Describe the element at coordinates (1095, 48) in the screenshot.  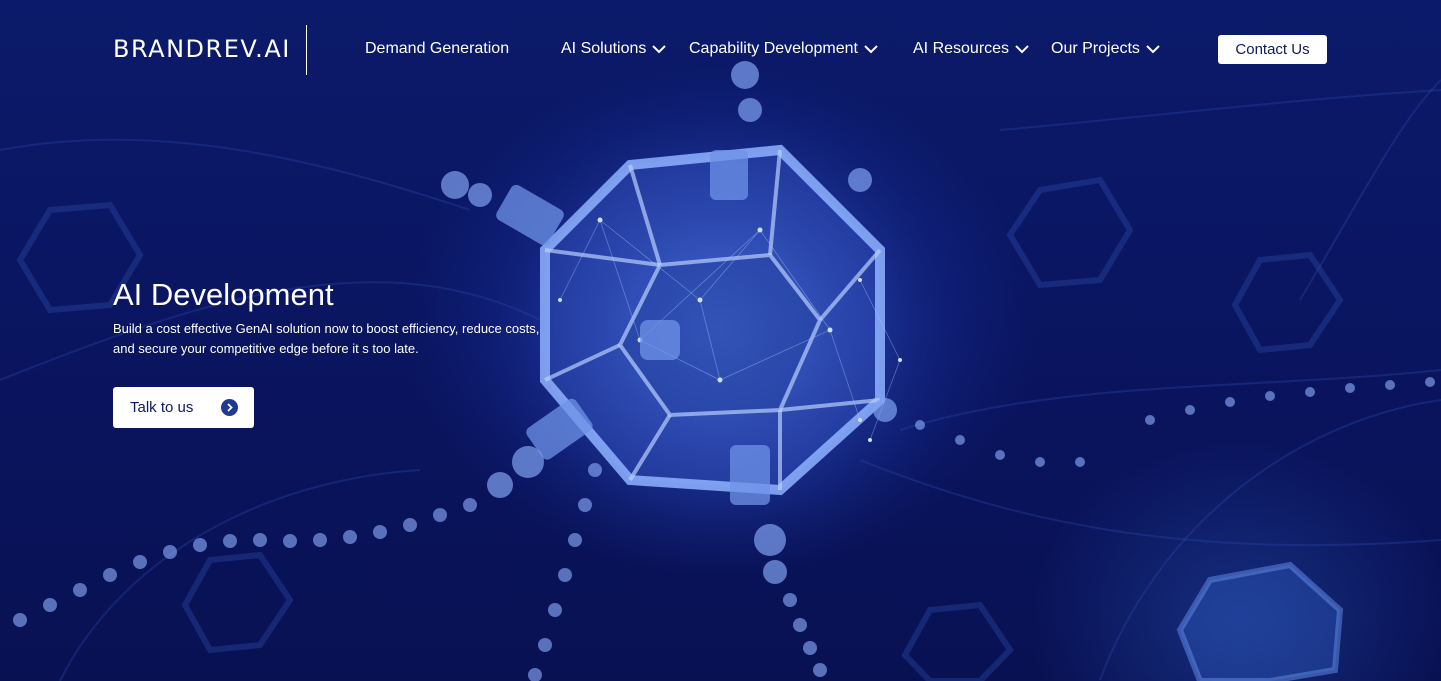
I see `nav-item-label: Our Projects` at that location.